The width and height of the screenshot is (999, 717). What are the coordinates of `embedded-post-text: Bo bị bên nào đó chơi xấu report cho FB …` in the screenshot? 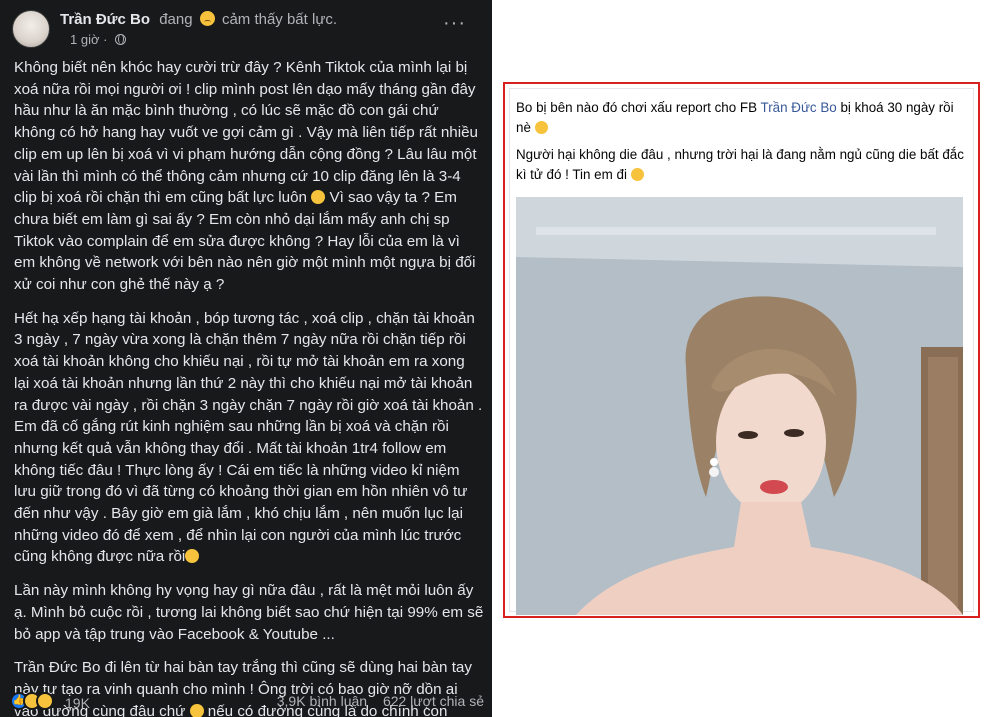 It's located at (742, 145).